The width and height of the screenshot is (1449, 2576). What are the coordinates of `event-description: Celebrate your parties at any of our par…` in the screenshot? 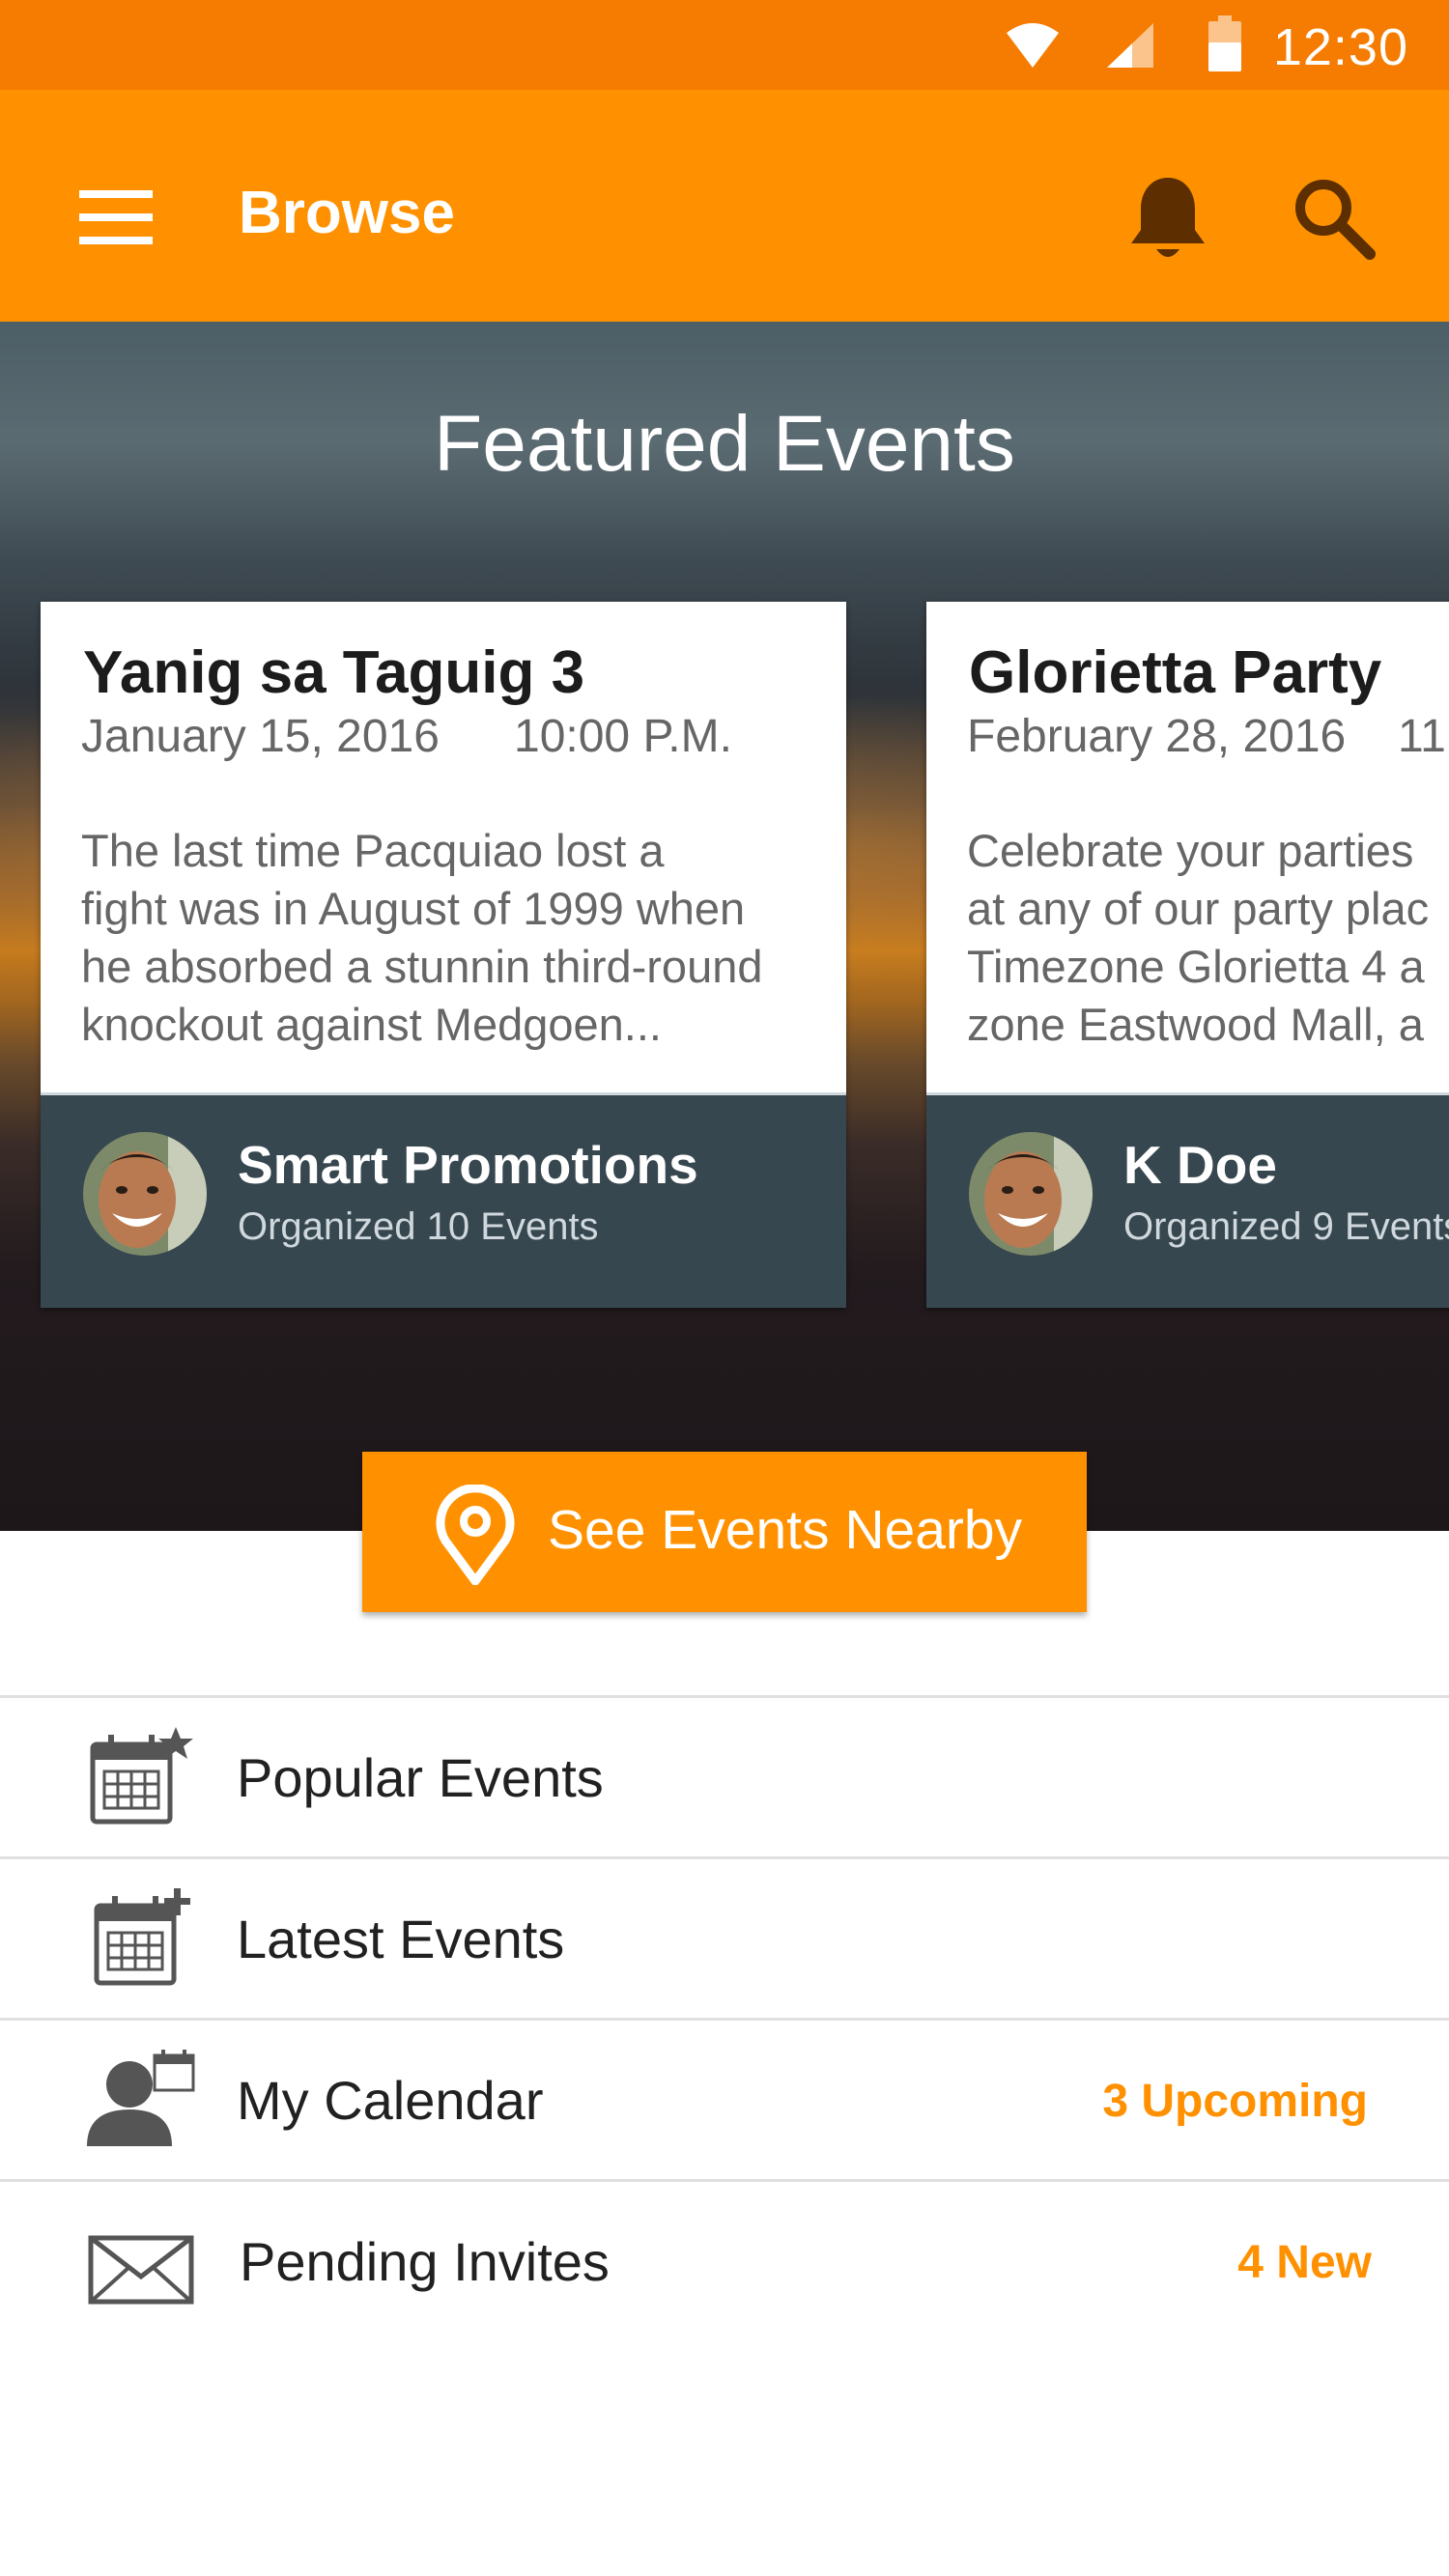 It's located at (1198, 937).